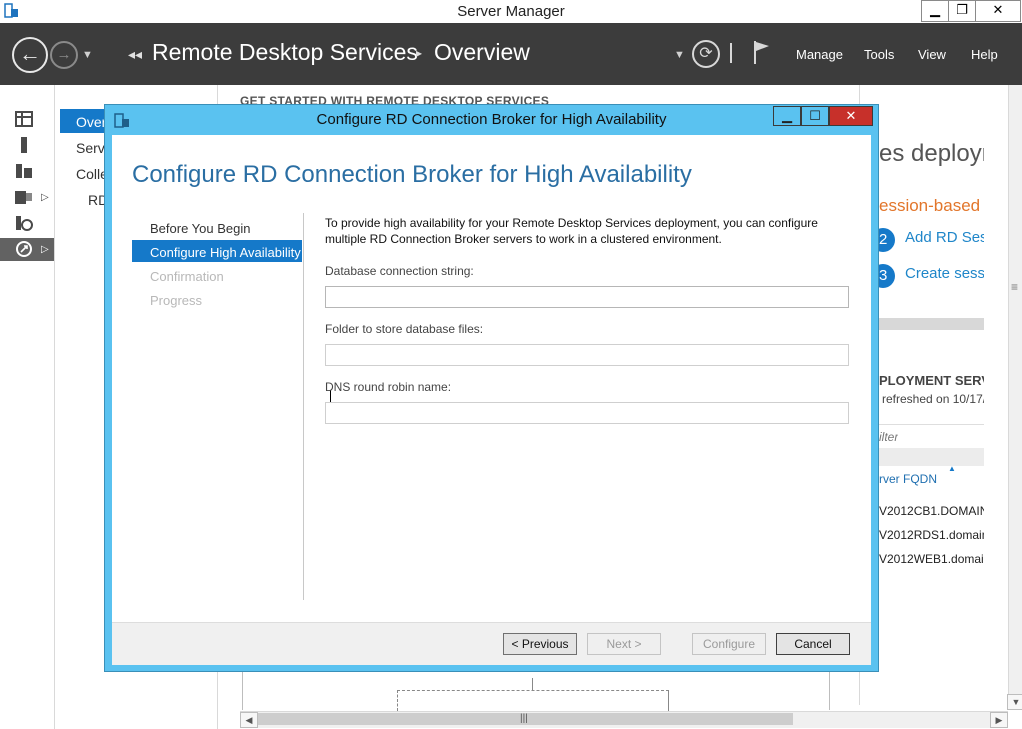 This screenshot has height=729, width=1022. What do you see at coordinates (540, 644) in the screenshot?
I see `previous-button: < Previous` at bounding box center [540, 644].